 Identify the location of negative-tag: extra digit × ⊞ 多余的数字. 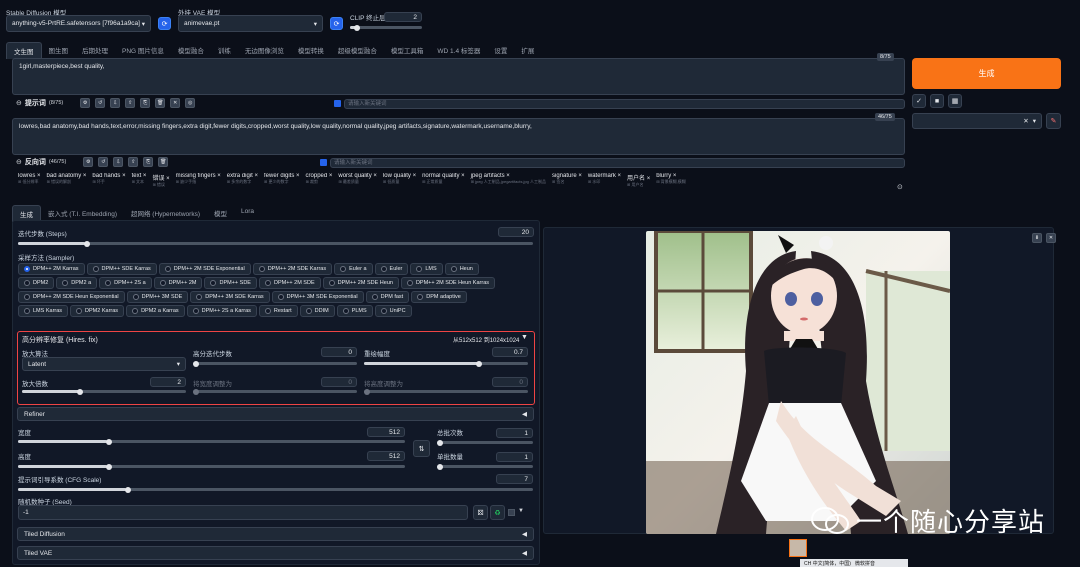
(242, 180).